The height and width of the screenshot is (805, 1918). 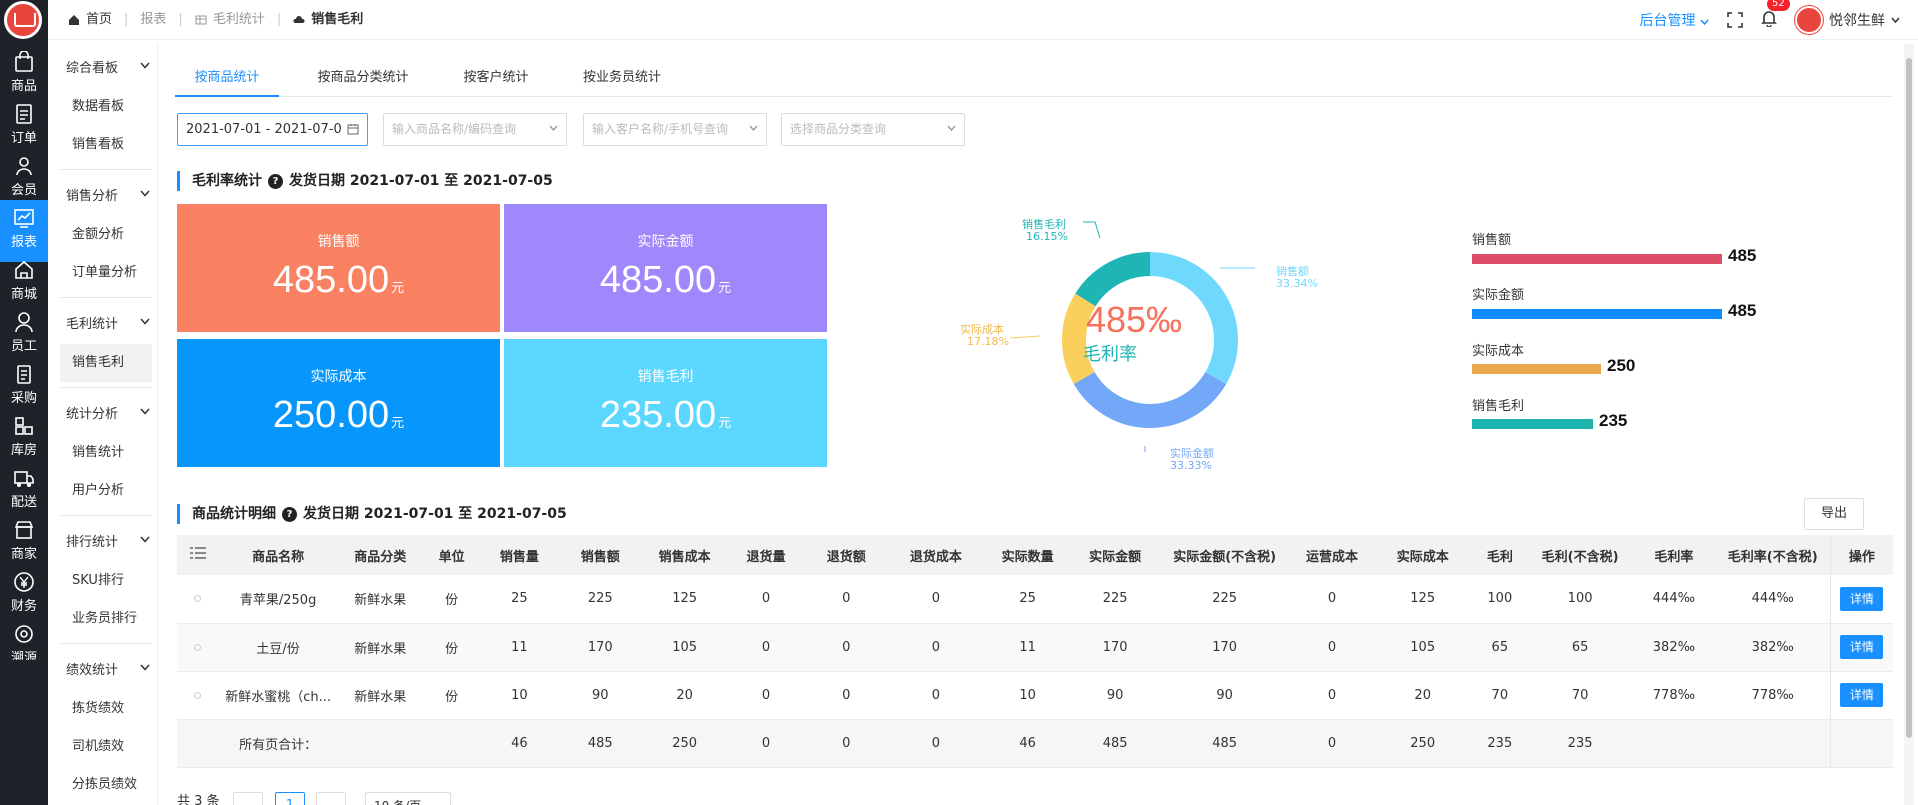 I want to click on nav-trace: 溯源, so click(x=24, y=638).